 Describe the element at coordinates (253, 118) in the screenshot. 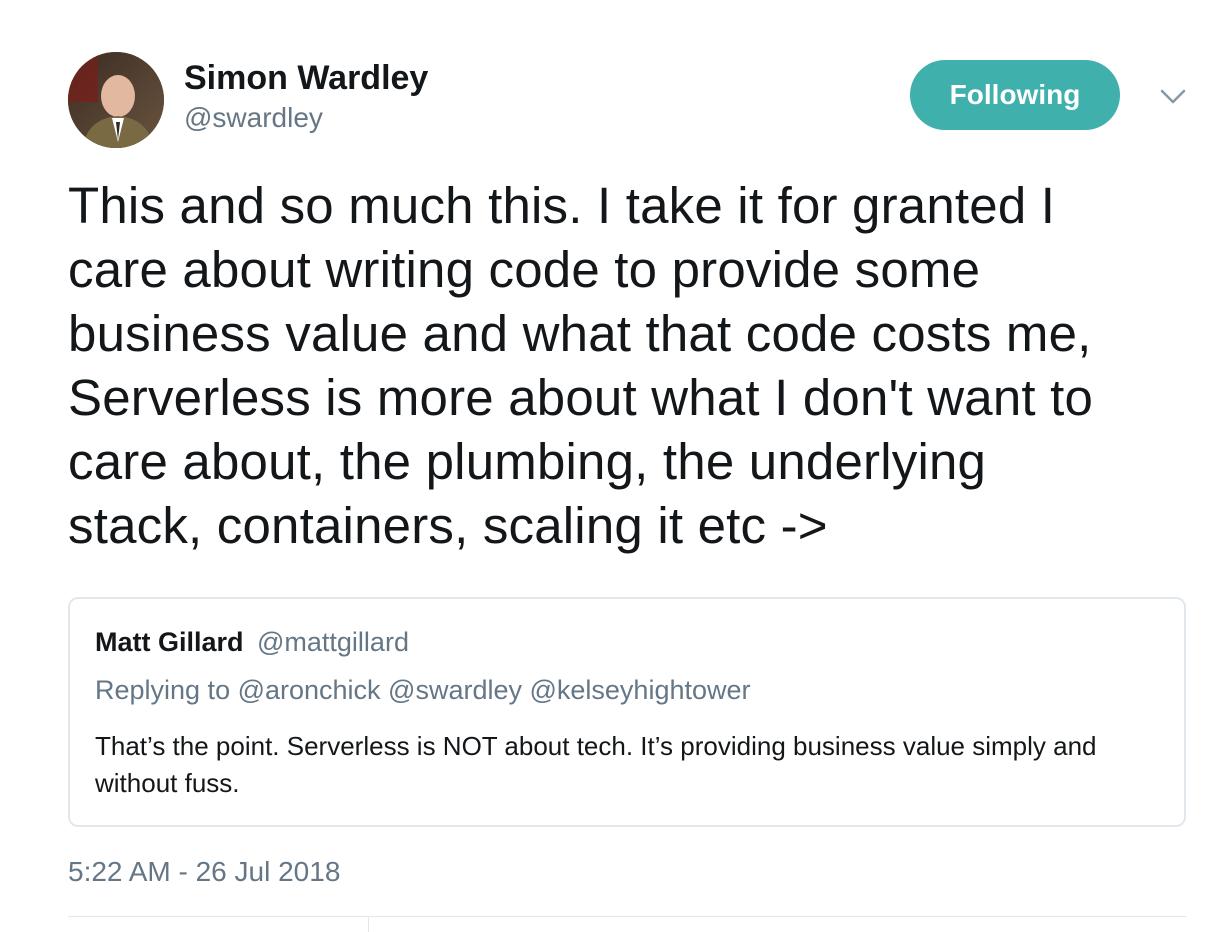

I see `author-handle: @swardley` at that location.